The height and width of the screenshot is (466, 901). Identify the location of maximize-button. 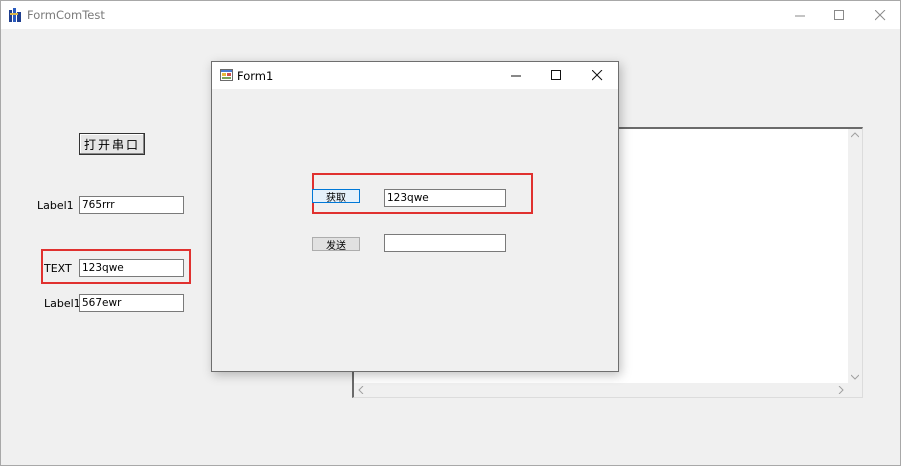
(839, 15).